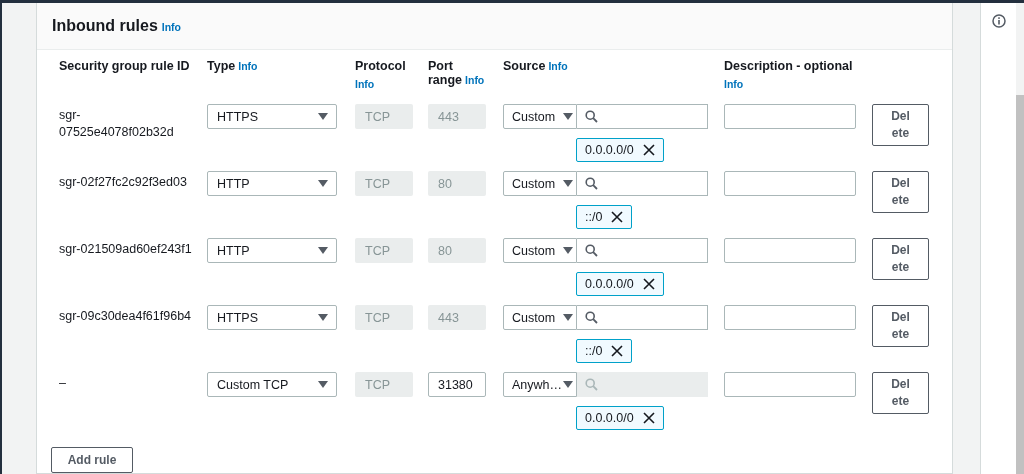 The height and width of the screenshot is (474, 1024). I want to click on add-rule-button: Add rule, so click(92, 460).